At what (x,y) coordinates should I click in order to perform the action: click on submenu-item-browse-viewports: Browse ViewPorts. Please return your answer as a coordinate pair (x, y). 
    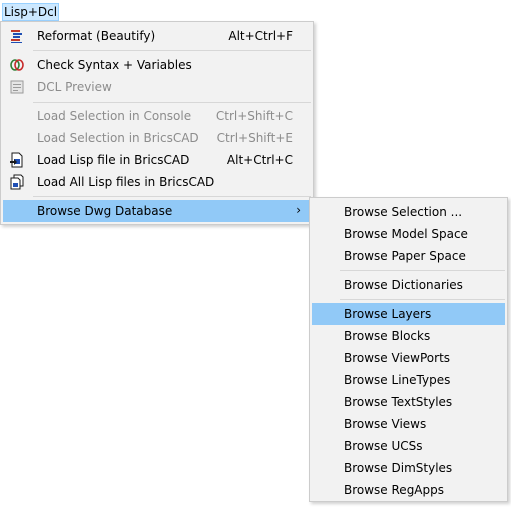
    Looking at the image, I should click on (408, 358).